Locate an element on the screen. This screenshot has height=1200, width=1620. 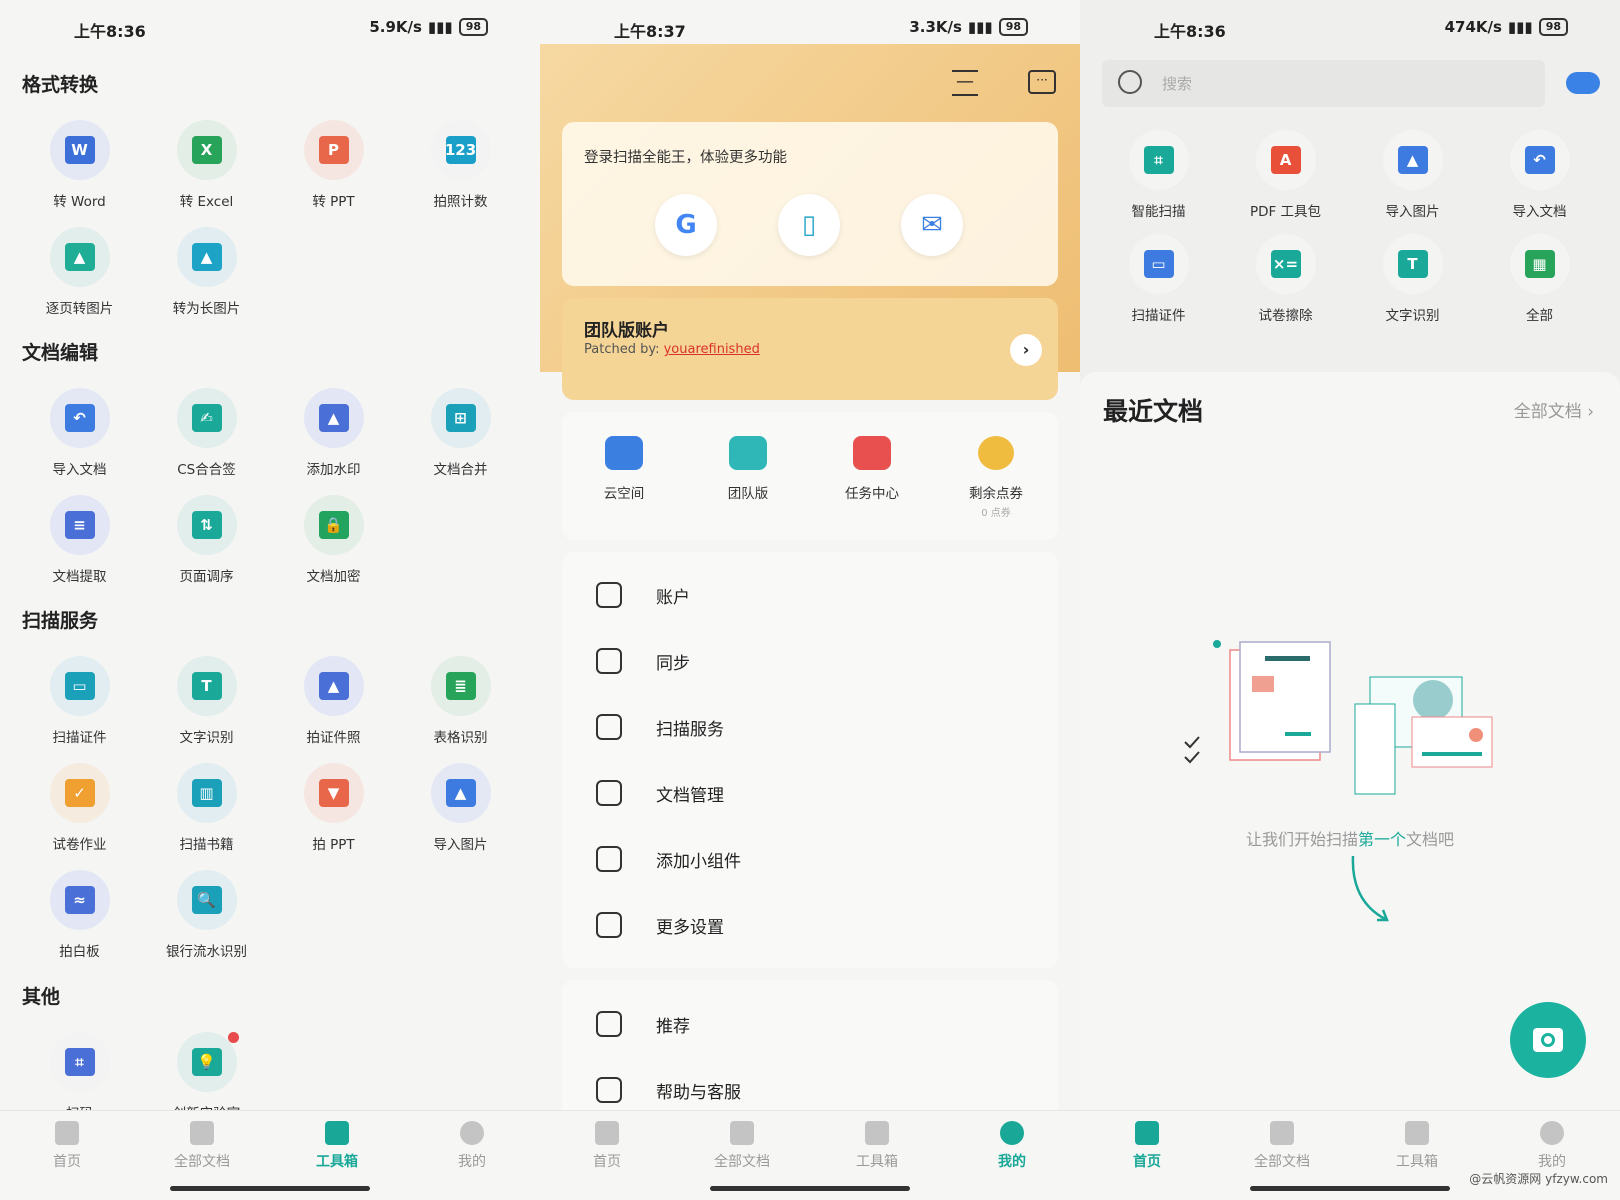
tool-item: ▲ 转为长图片 is located at coordinates (206, 272).